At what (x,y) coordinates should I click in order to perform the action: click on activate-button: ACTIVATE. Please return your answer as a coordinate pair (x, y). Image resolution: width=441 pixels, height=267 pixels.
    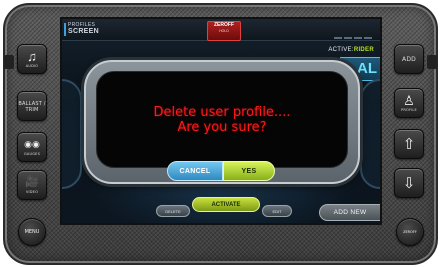
    Looking at the image, I should click on (226, 204).